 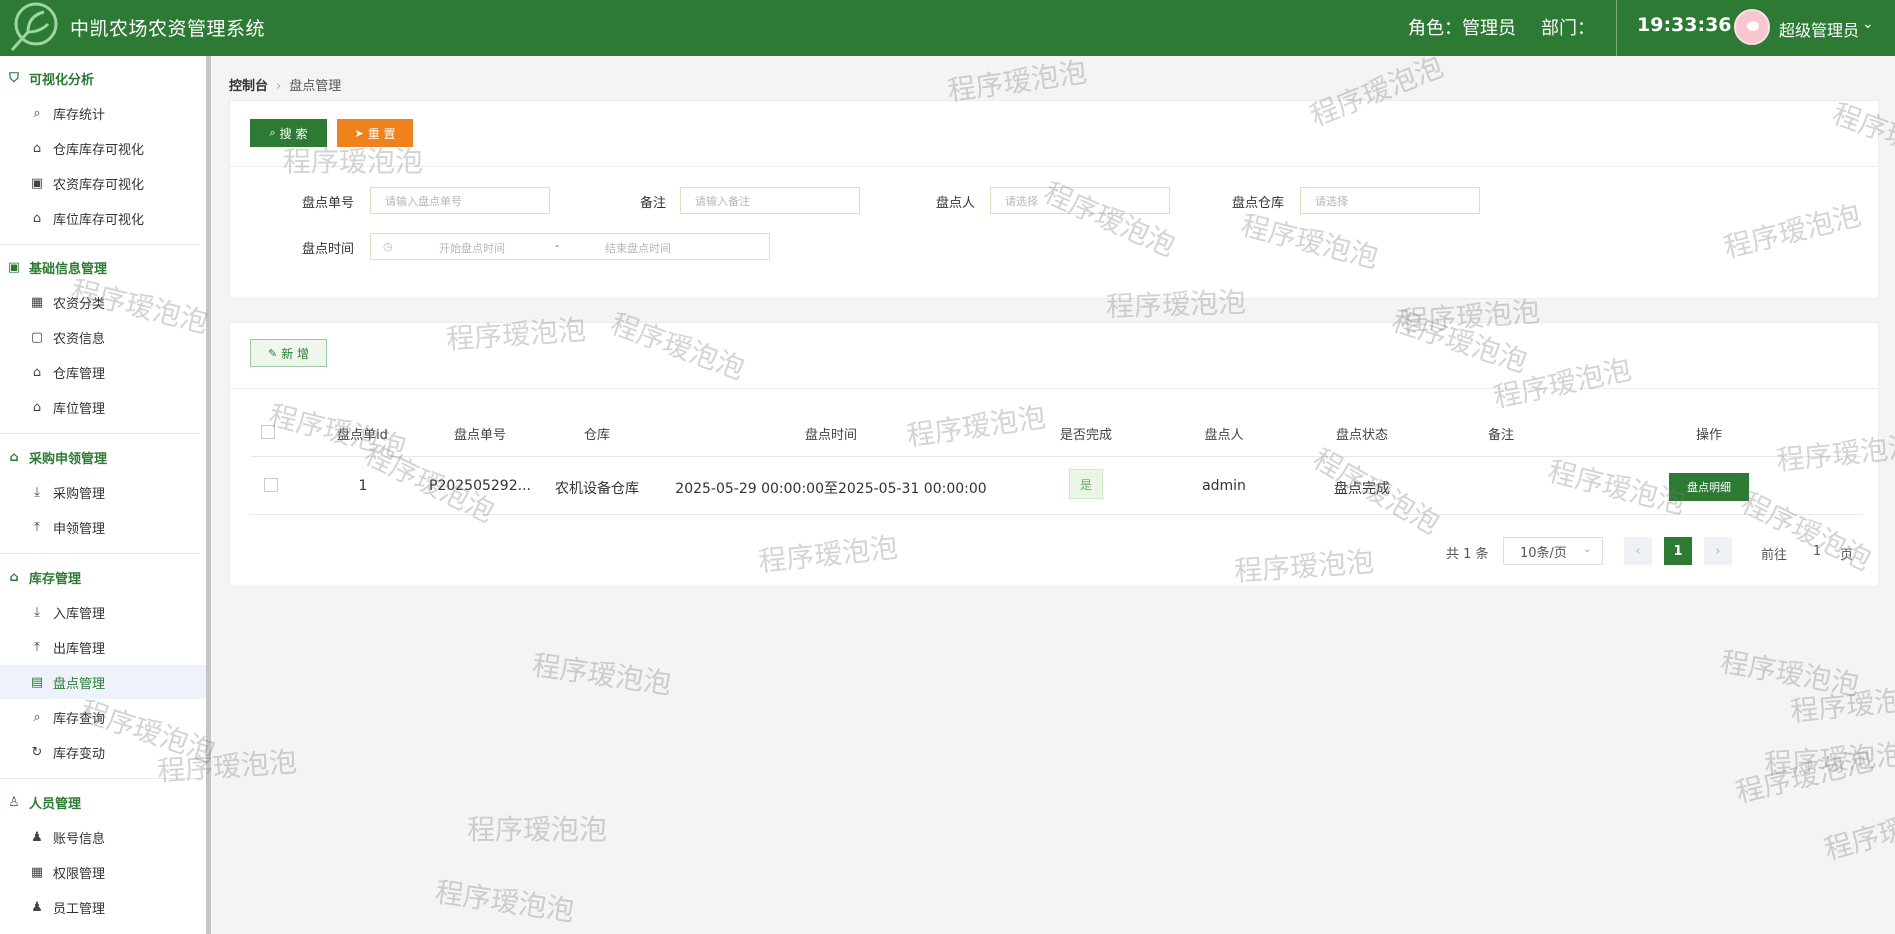 What do you see at coordinates (479, 435) in the screenshot?
I see `col-header-order-no: 盘点单号` at bounding box center [479, 435].